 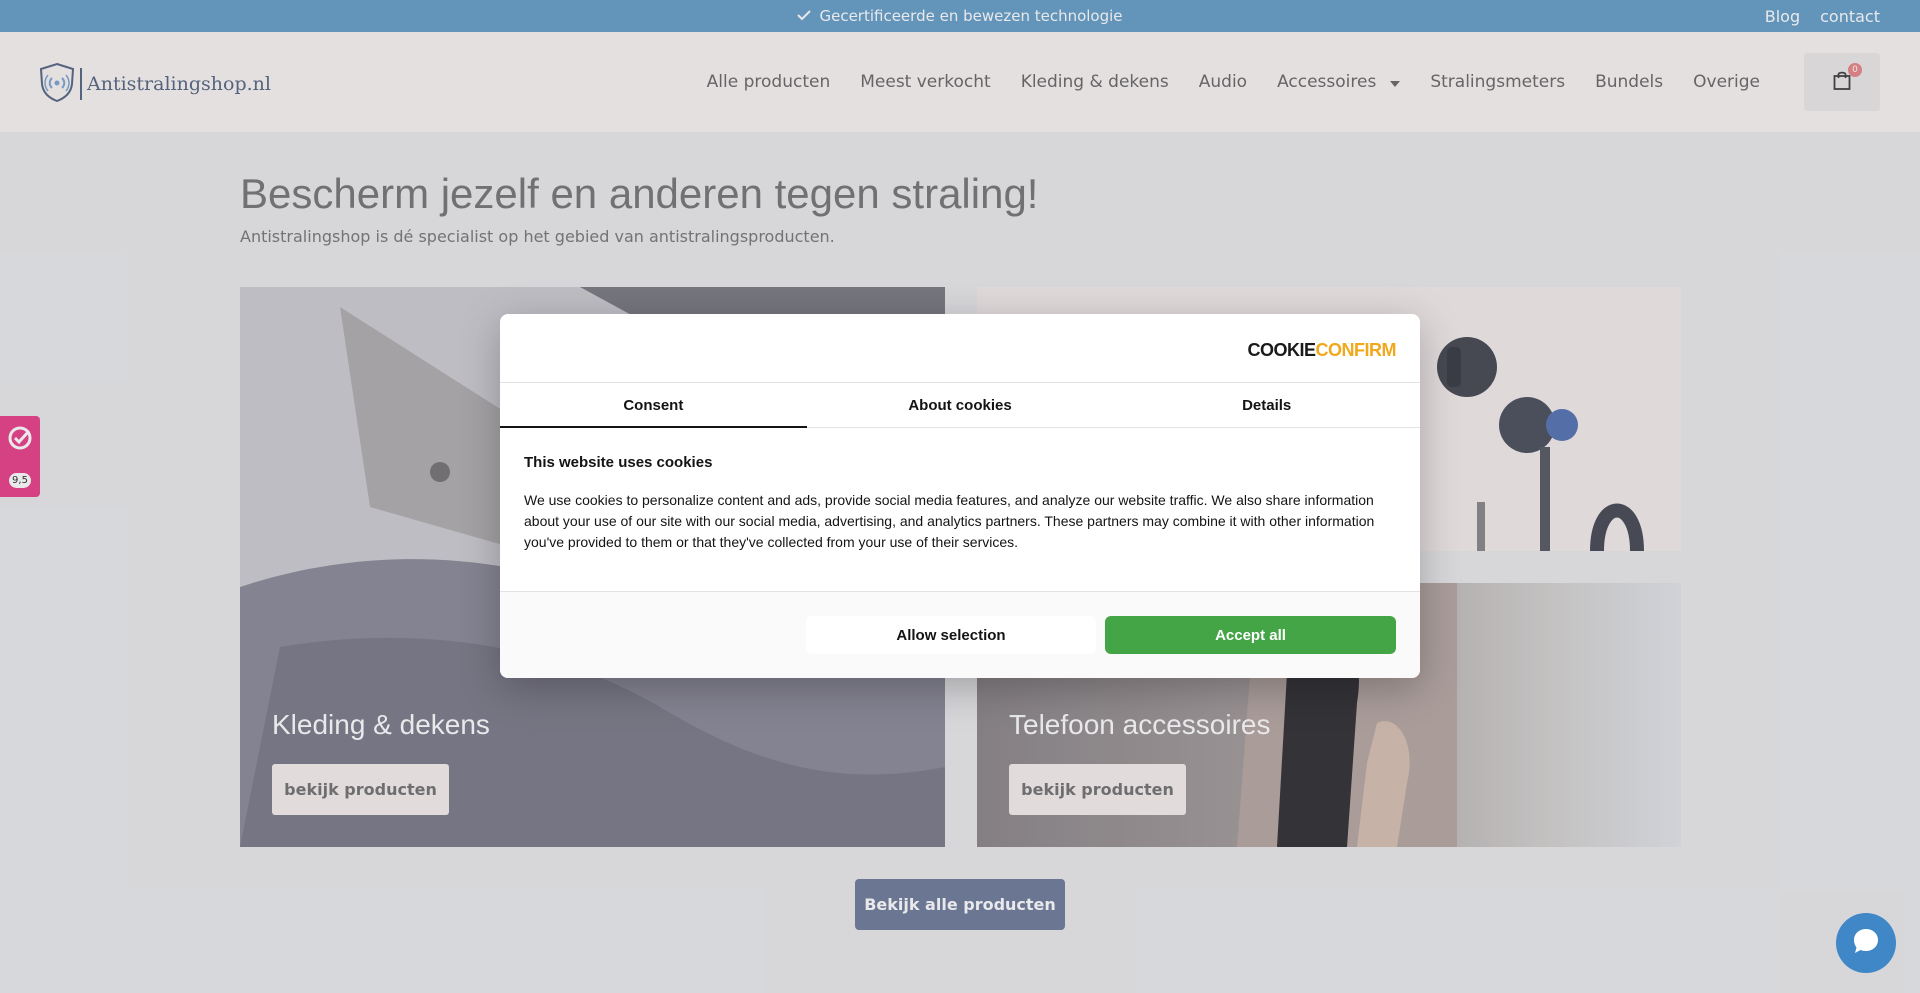 I want to click on tab-about-cookies: About cookies, so click(x=960, y=405).